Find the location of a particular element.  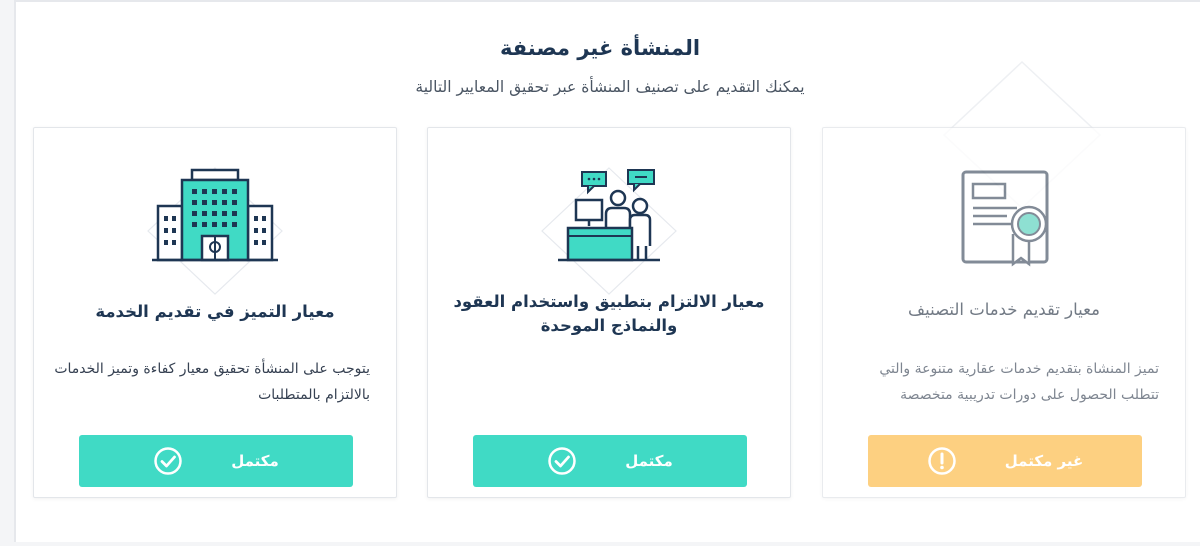

meeting-icon is located at coordinates (609, 231).